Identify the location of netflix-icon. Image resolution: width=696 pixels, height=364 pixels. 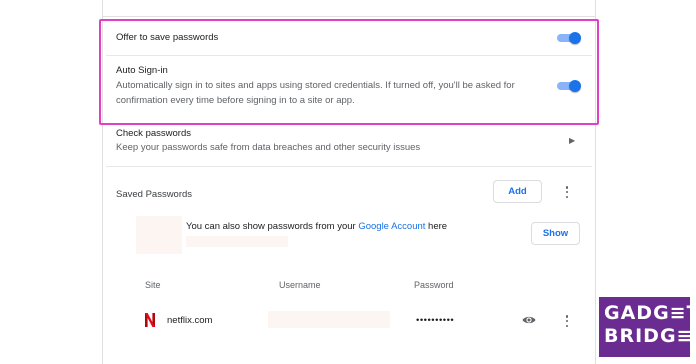
(150, 320).